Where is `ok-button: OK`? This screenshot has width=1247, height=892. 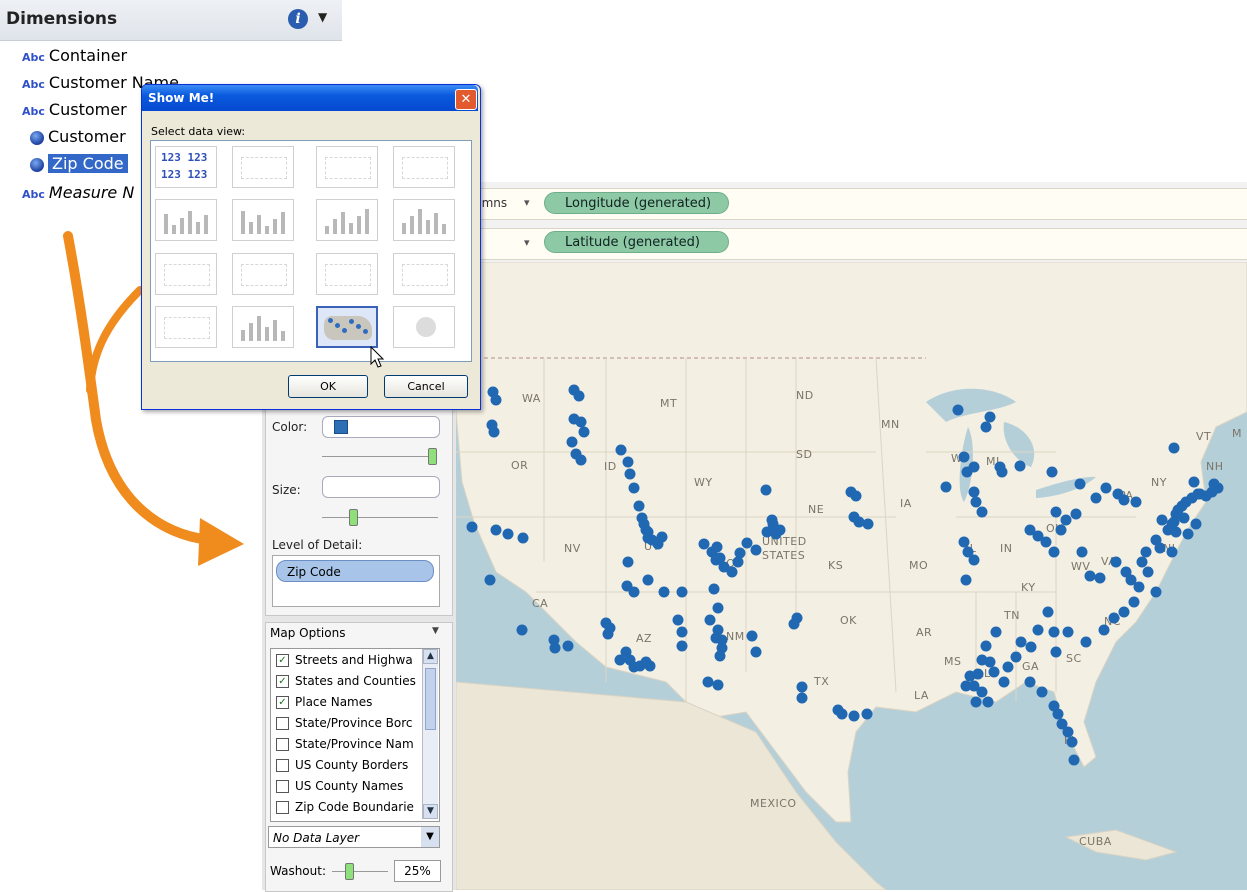
ok-button: OK is located at coordinates (328, 386).